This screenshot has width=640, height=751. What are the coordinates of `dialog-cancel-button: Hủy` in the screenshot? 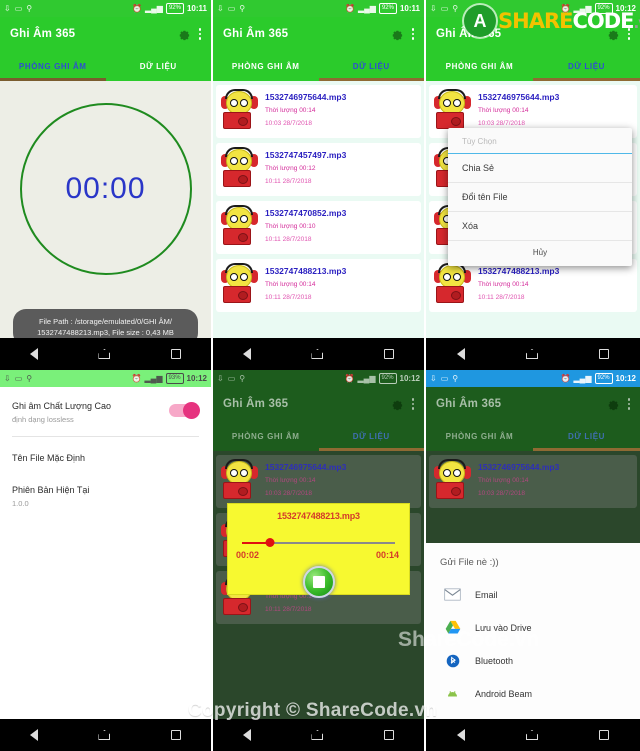 It's located at (540, 253).